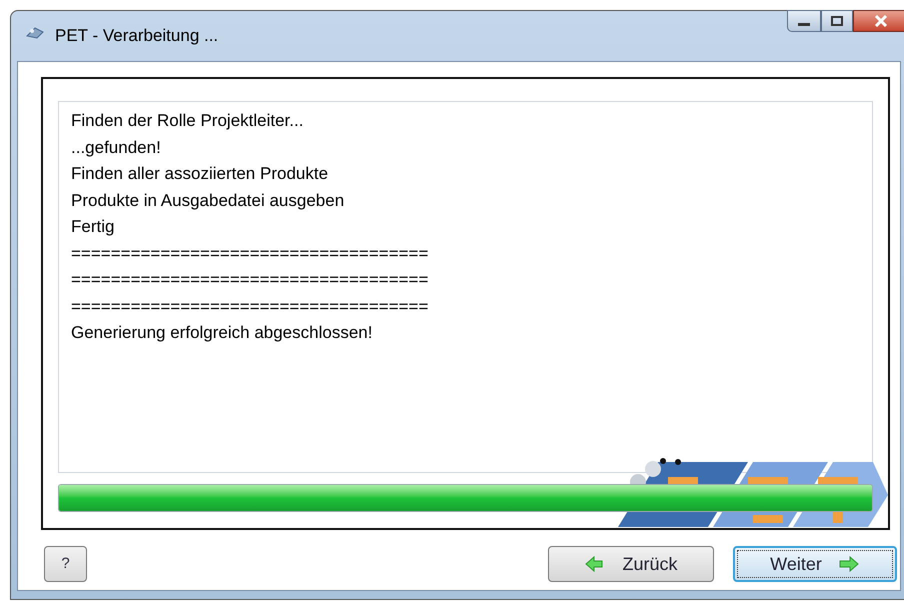 The height and width of the screenshot is (606, 904). I want to click on right-arrow-icon, so click(849, 564).